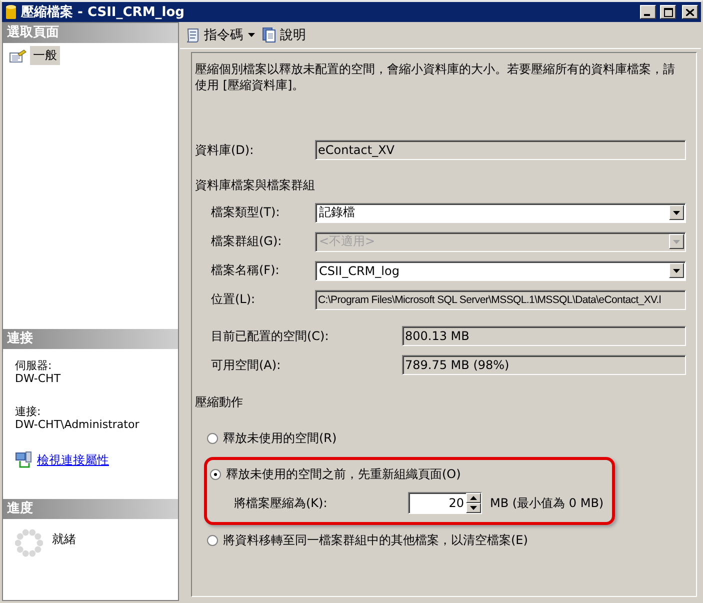 The height and width of the screenshot is (603, 703). What do you see at coordinates (45, 55) in the screenshot?
I see `page-item: 一般` at bounding box center [45, 55].